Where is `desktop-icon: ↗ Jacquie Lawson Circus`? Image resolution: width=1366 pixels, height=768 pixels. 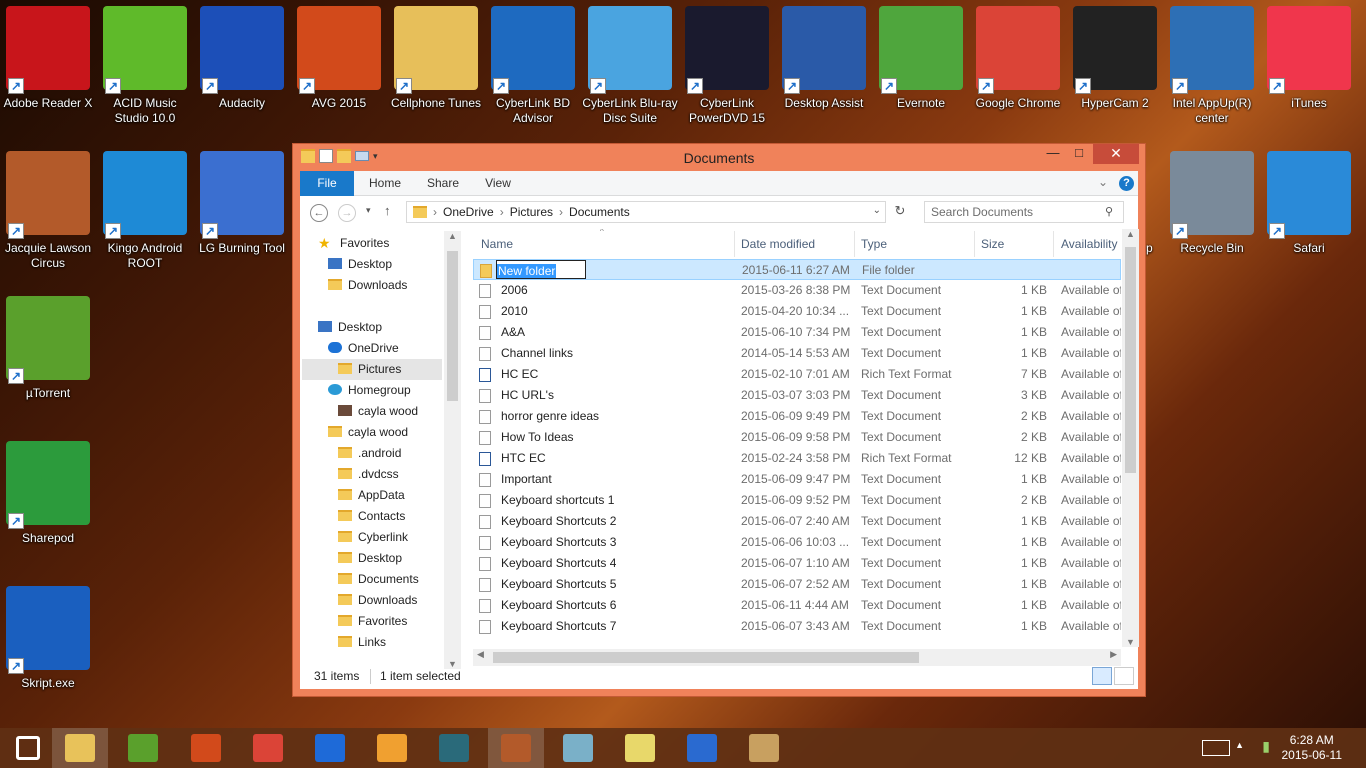 desktop-icon: ↗ Jacquie Lawson Circus is located at coordinates (48, 208).